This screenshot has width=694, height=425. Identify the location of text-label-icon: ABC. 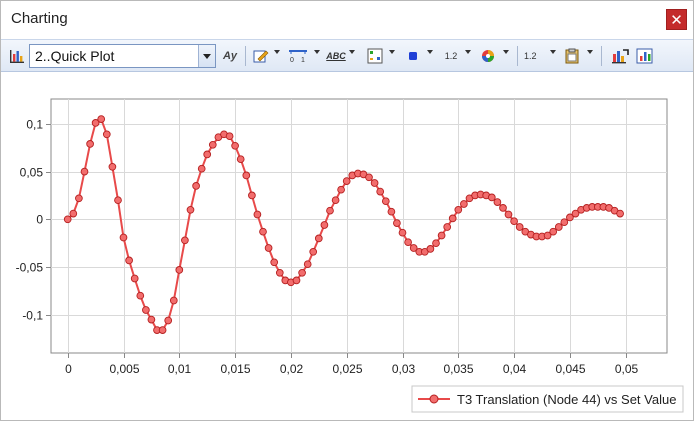
(336, 56).